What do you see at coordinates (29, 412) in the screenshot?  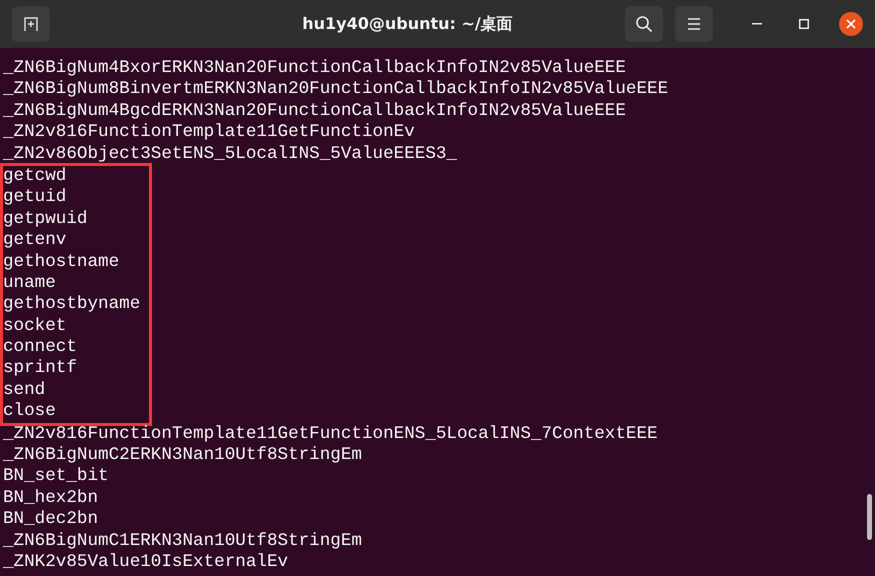 I see `output-line: close` at bounding box center [29, 412].